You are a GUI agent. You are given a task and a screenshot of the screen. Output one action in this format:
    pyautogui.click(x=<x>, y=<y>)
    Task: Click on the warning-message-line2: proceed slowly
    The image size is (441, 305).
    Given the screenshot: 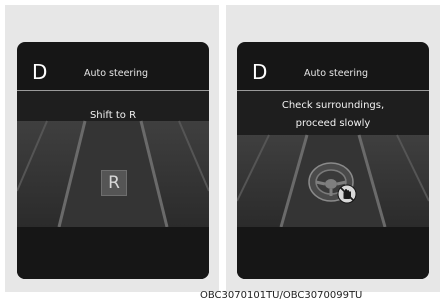 What is the action you would take?
    pyautogui.click(x=333, y=123)
    